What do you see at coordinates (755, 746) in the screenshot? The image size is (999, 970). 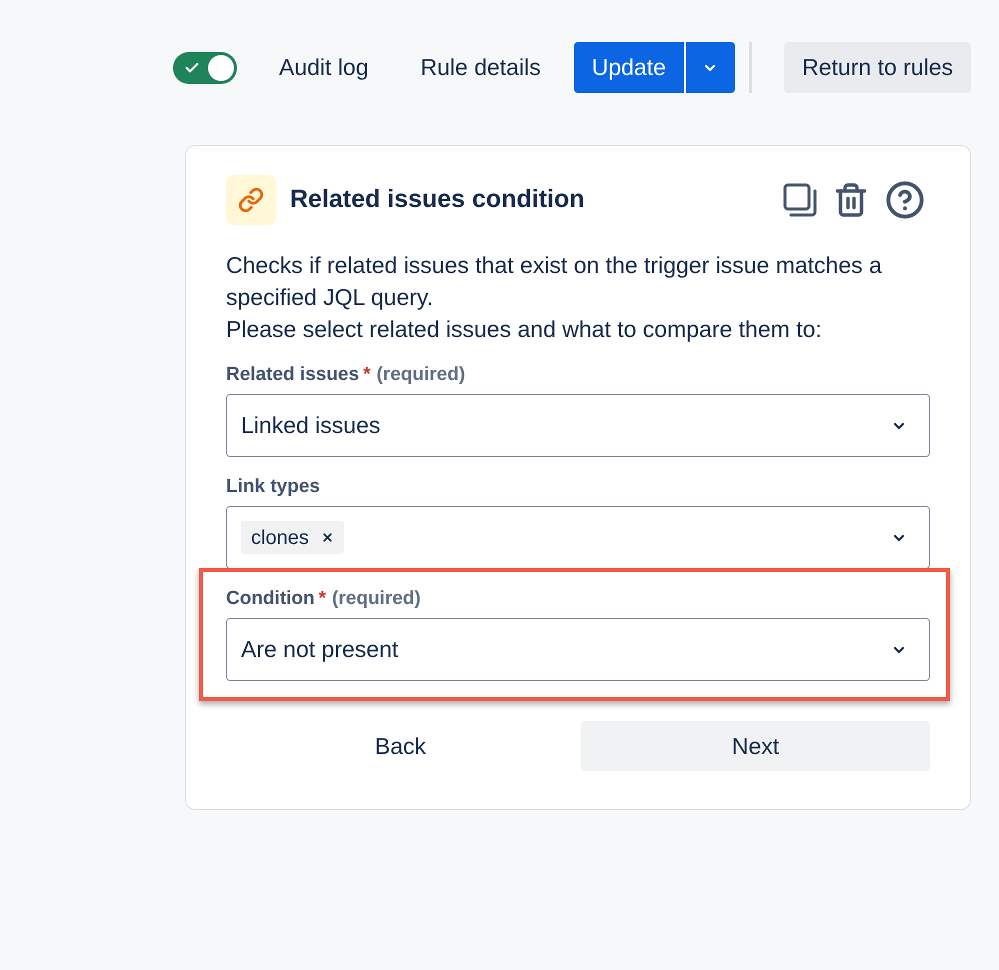 I see `next-button: Next` at bounding box center [755, 746].